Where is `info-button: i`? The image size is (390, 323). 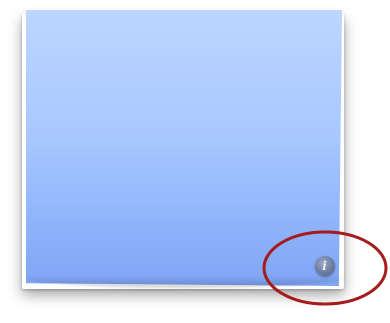 info-button: i is located at coordinates (325, 266).